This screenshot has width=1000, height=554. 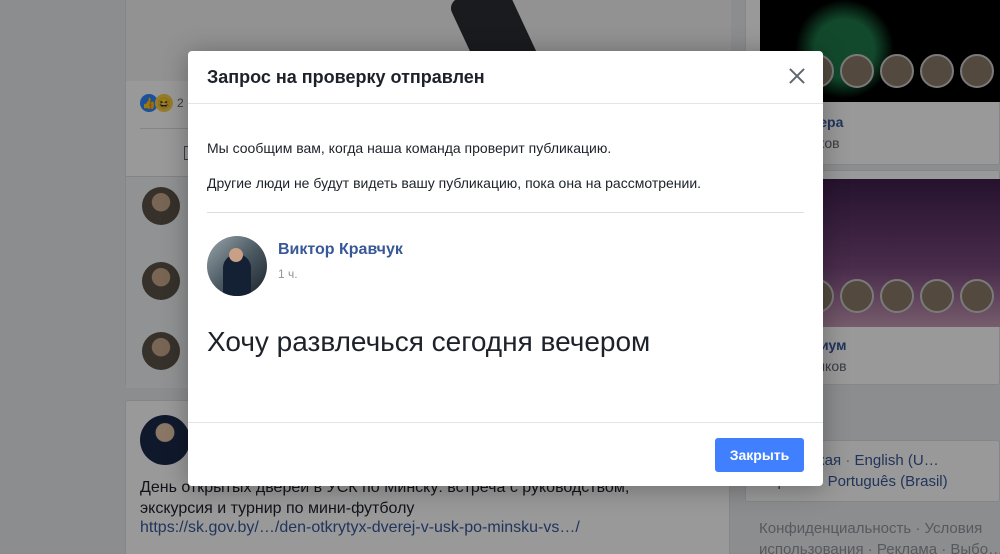 I want to click on dialog-footer: Закрыть, so click(x=505, y=454).